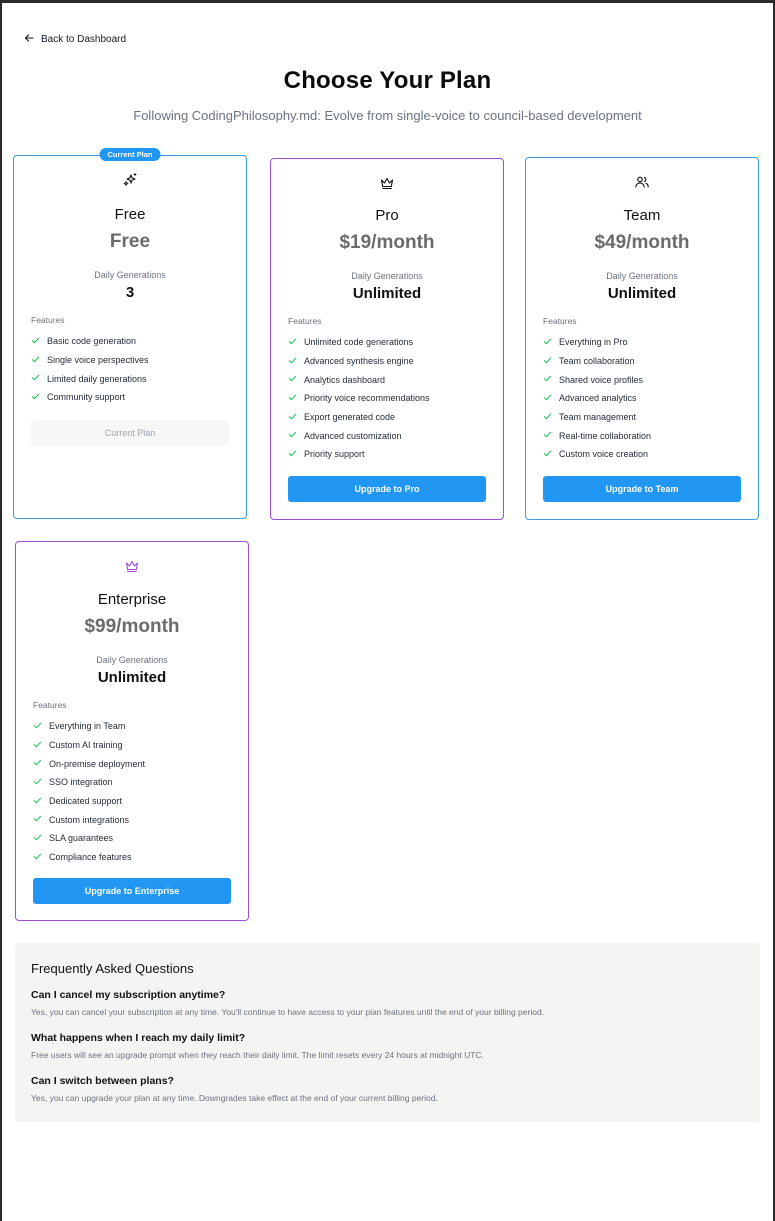  Describe the element at coordinates (597, 361) in the screenshot. I see `feature-label: Team collaboration` at that location.